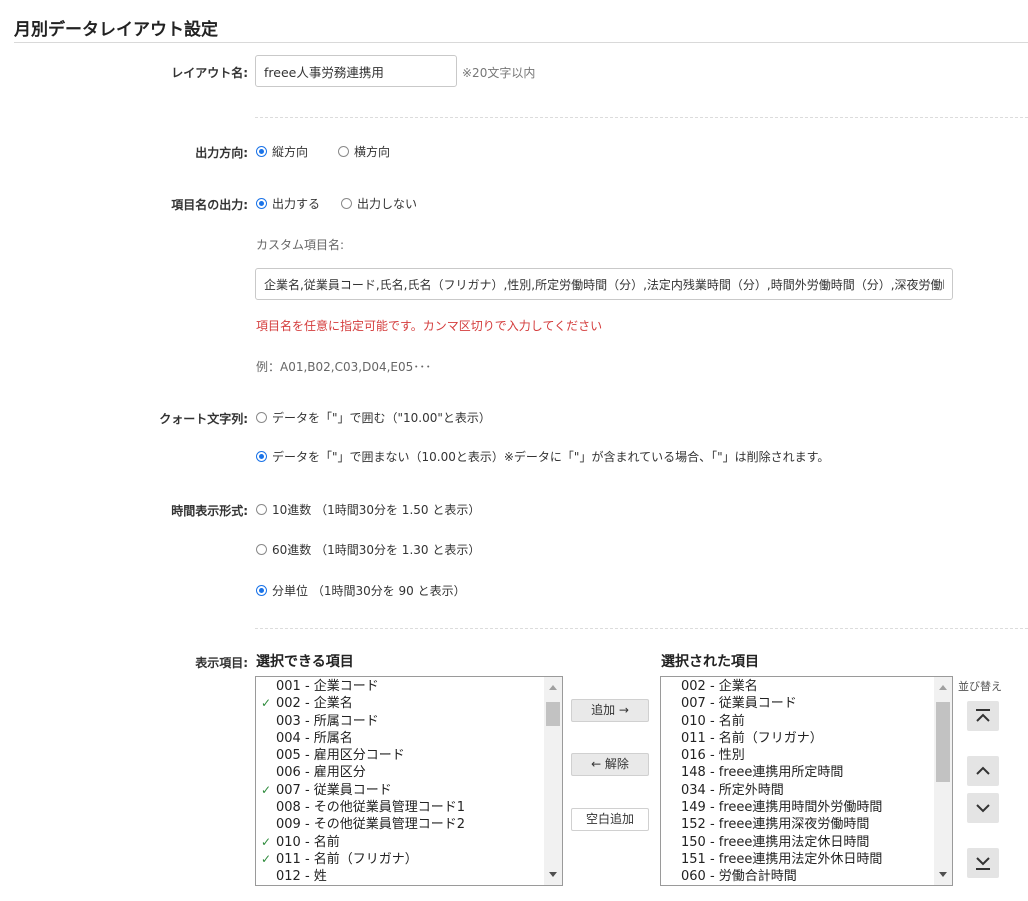 This screenshot has width=1028, height=901. I want to click on selected-list-item: 016 - 性別, so click(797, 755).